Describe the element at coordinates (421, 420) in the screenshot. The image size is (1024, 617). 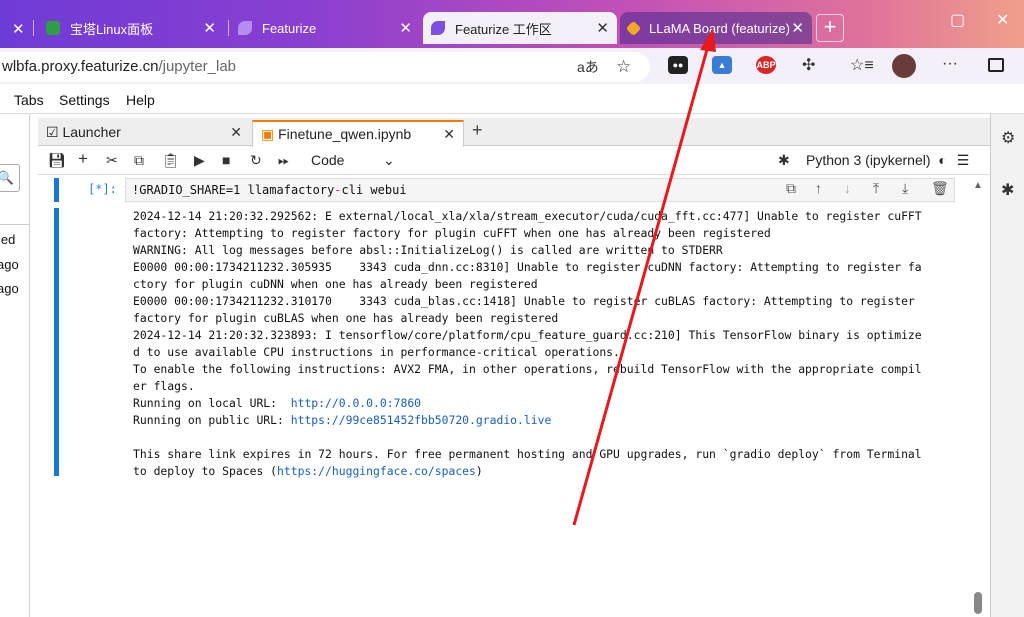
I see `public-url-link: https://99ce851452fbb50720.gradio.live` at that location.